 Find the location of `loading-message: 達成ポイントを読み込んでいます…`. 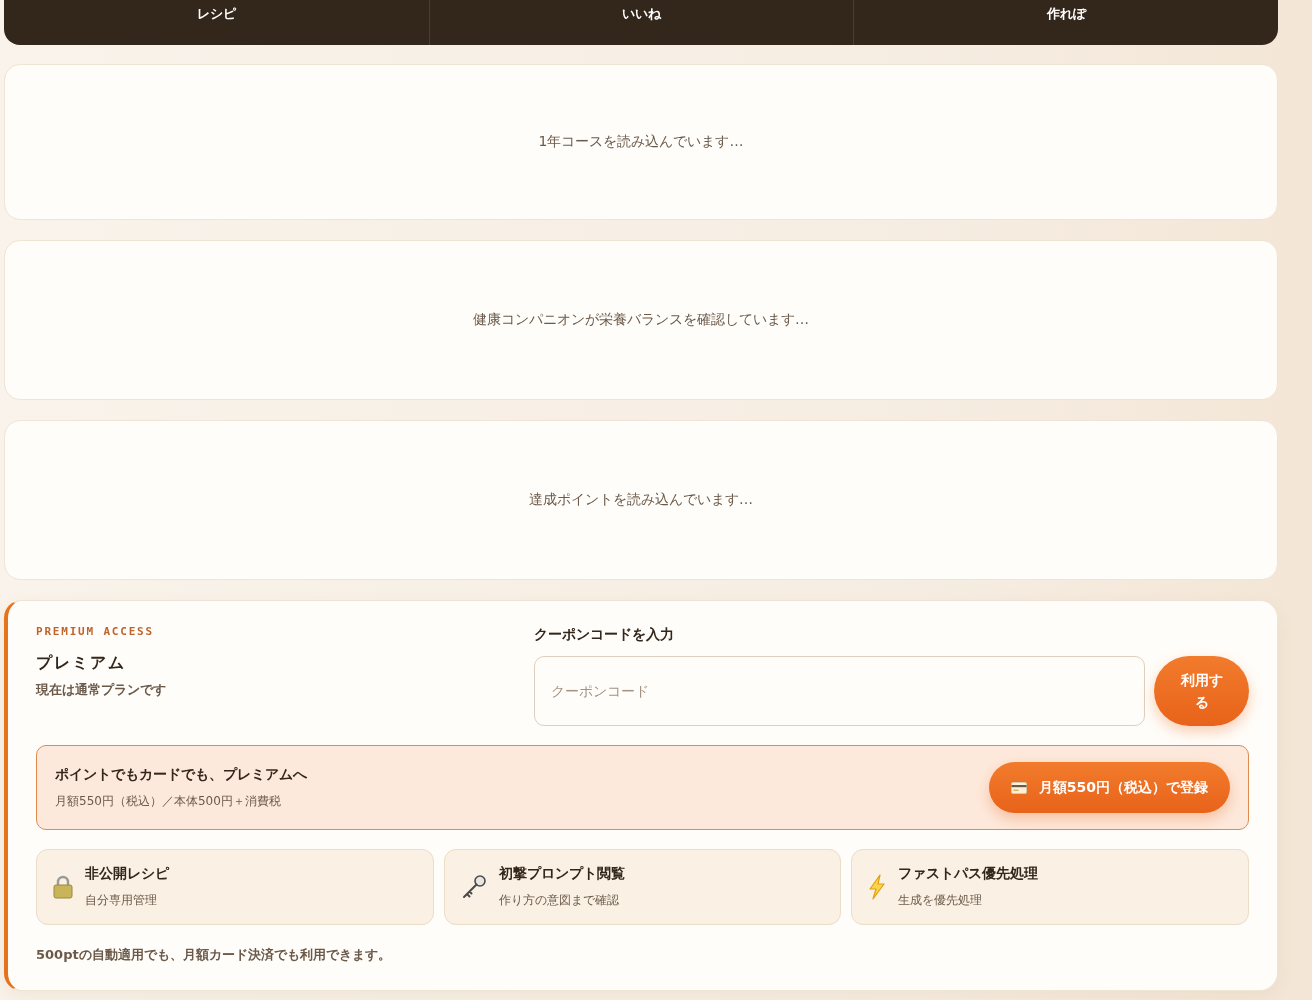

loading-message: 達成ポイントを読み込んでいます… is located at coordinates (641, 500).